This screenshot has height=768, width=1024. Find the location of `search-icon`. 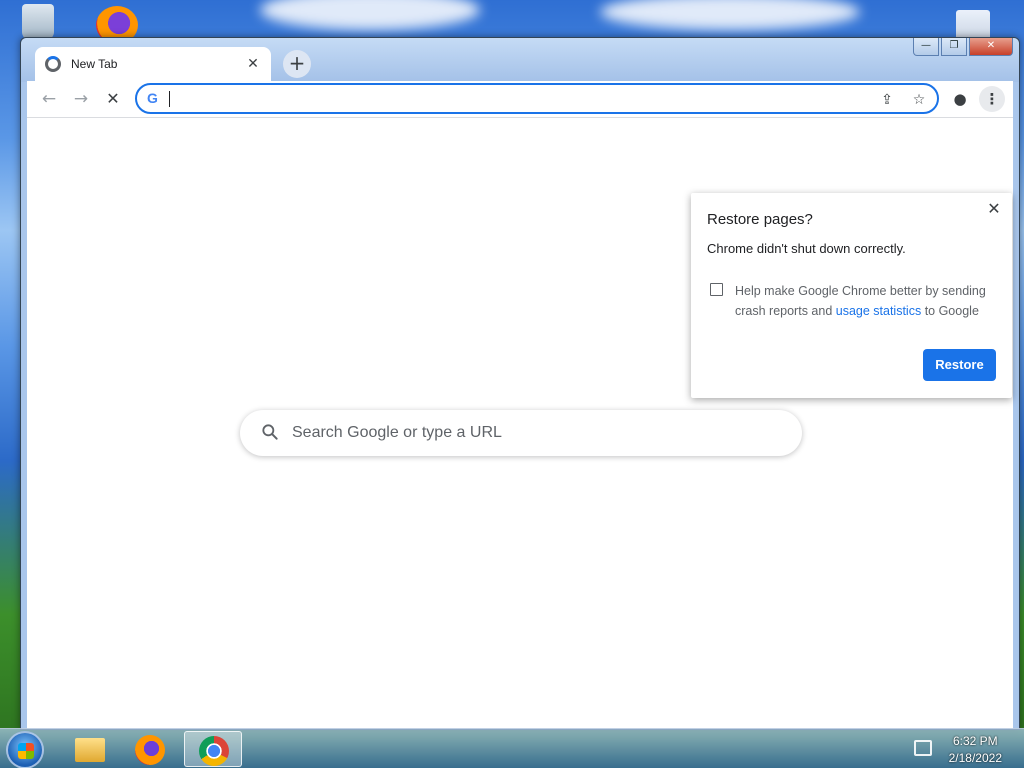

search-icon is located at coordinates (270, 432).